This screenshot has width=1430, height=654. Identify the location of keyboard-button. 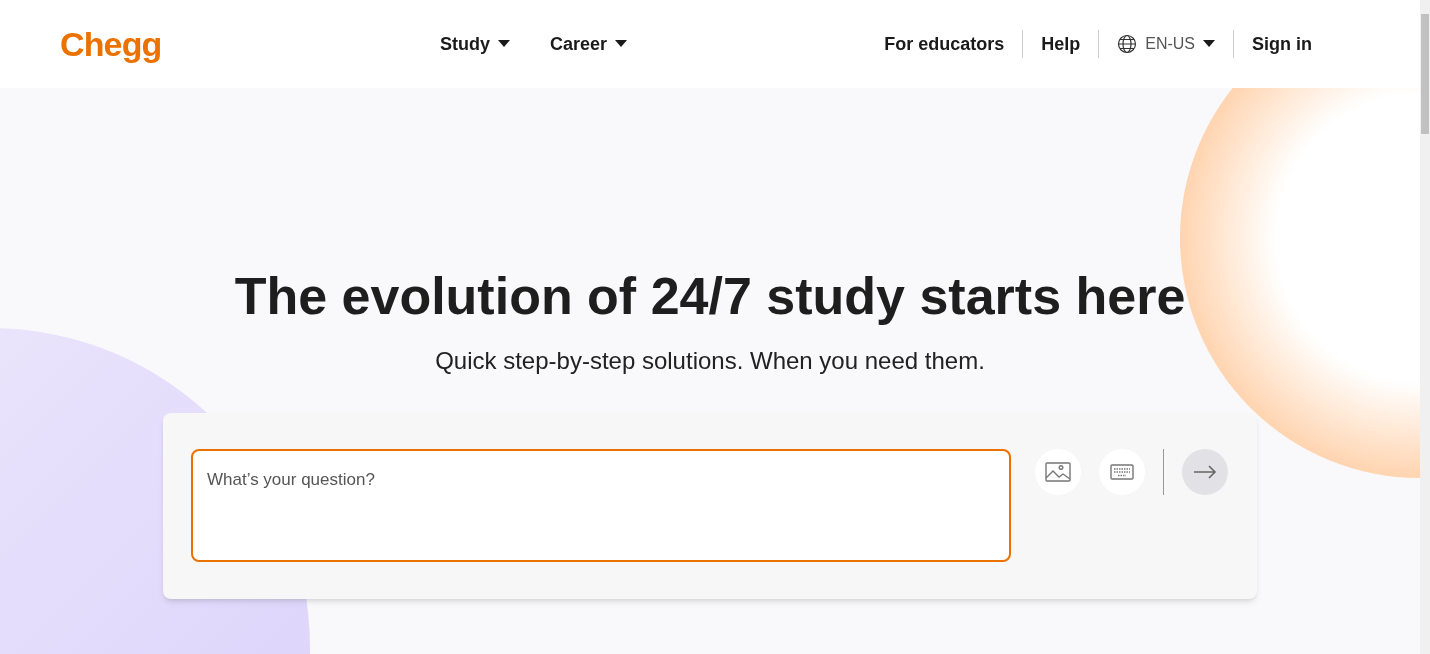
(1122, 472).